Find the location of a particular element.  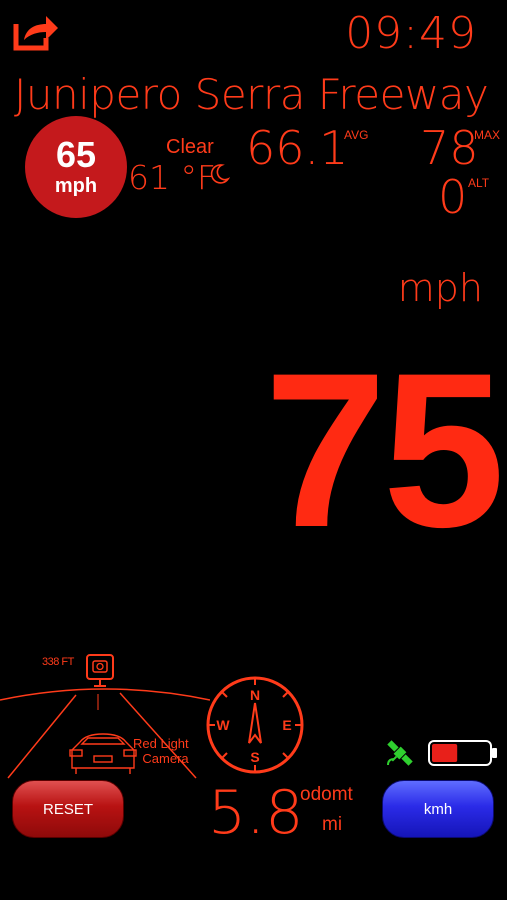

compass-south: S is located at coordinates (254, 757).